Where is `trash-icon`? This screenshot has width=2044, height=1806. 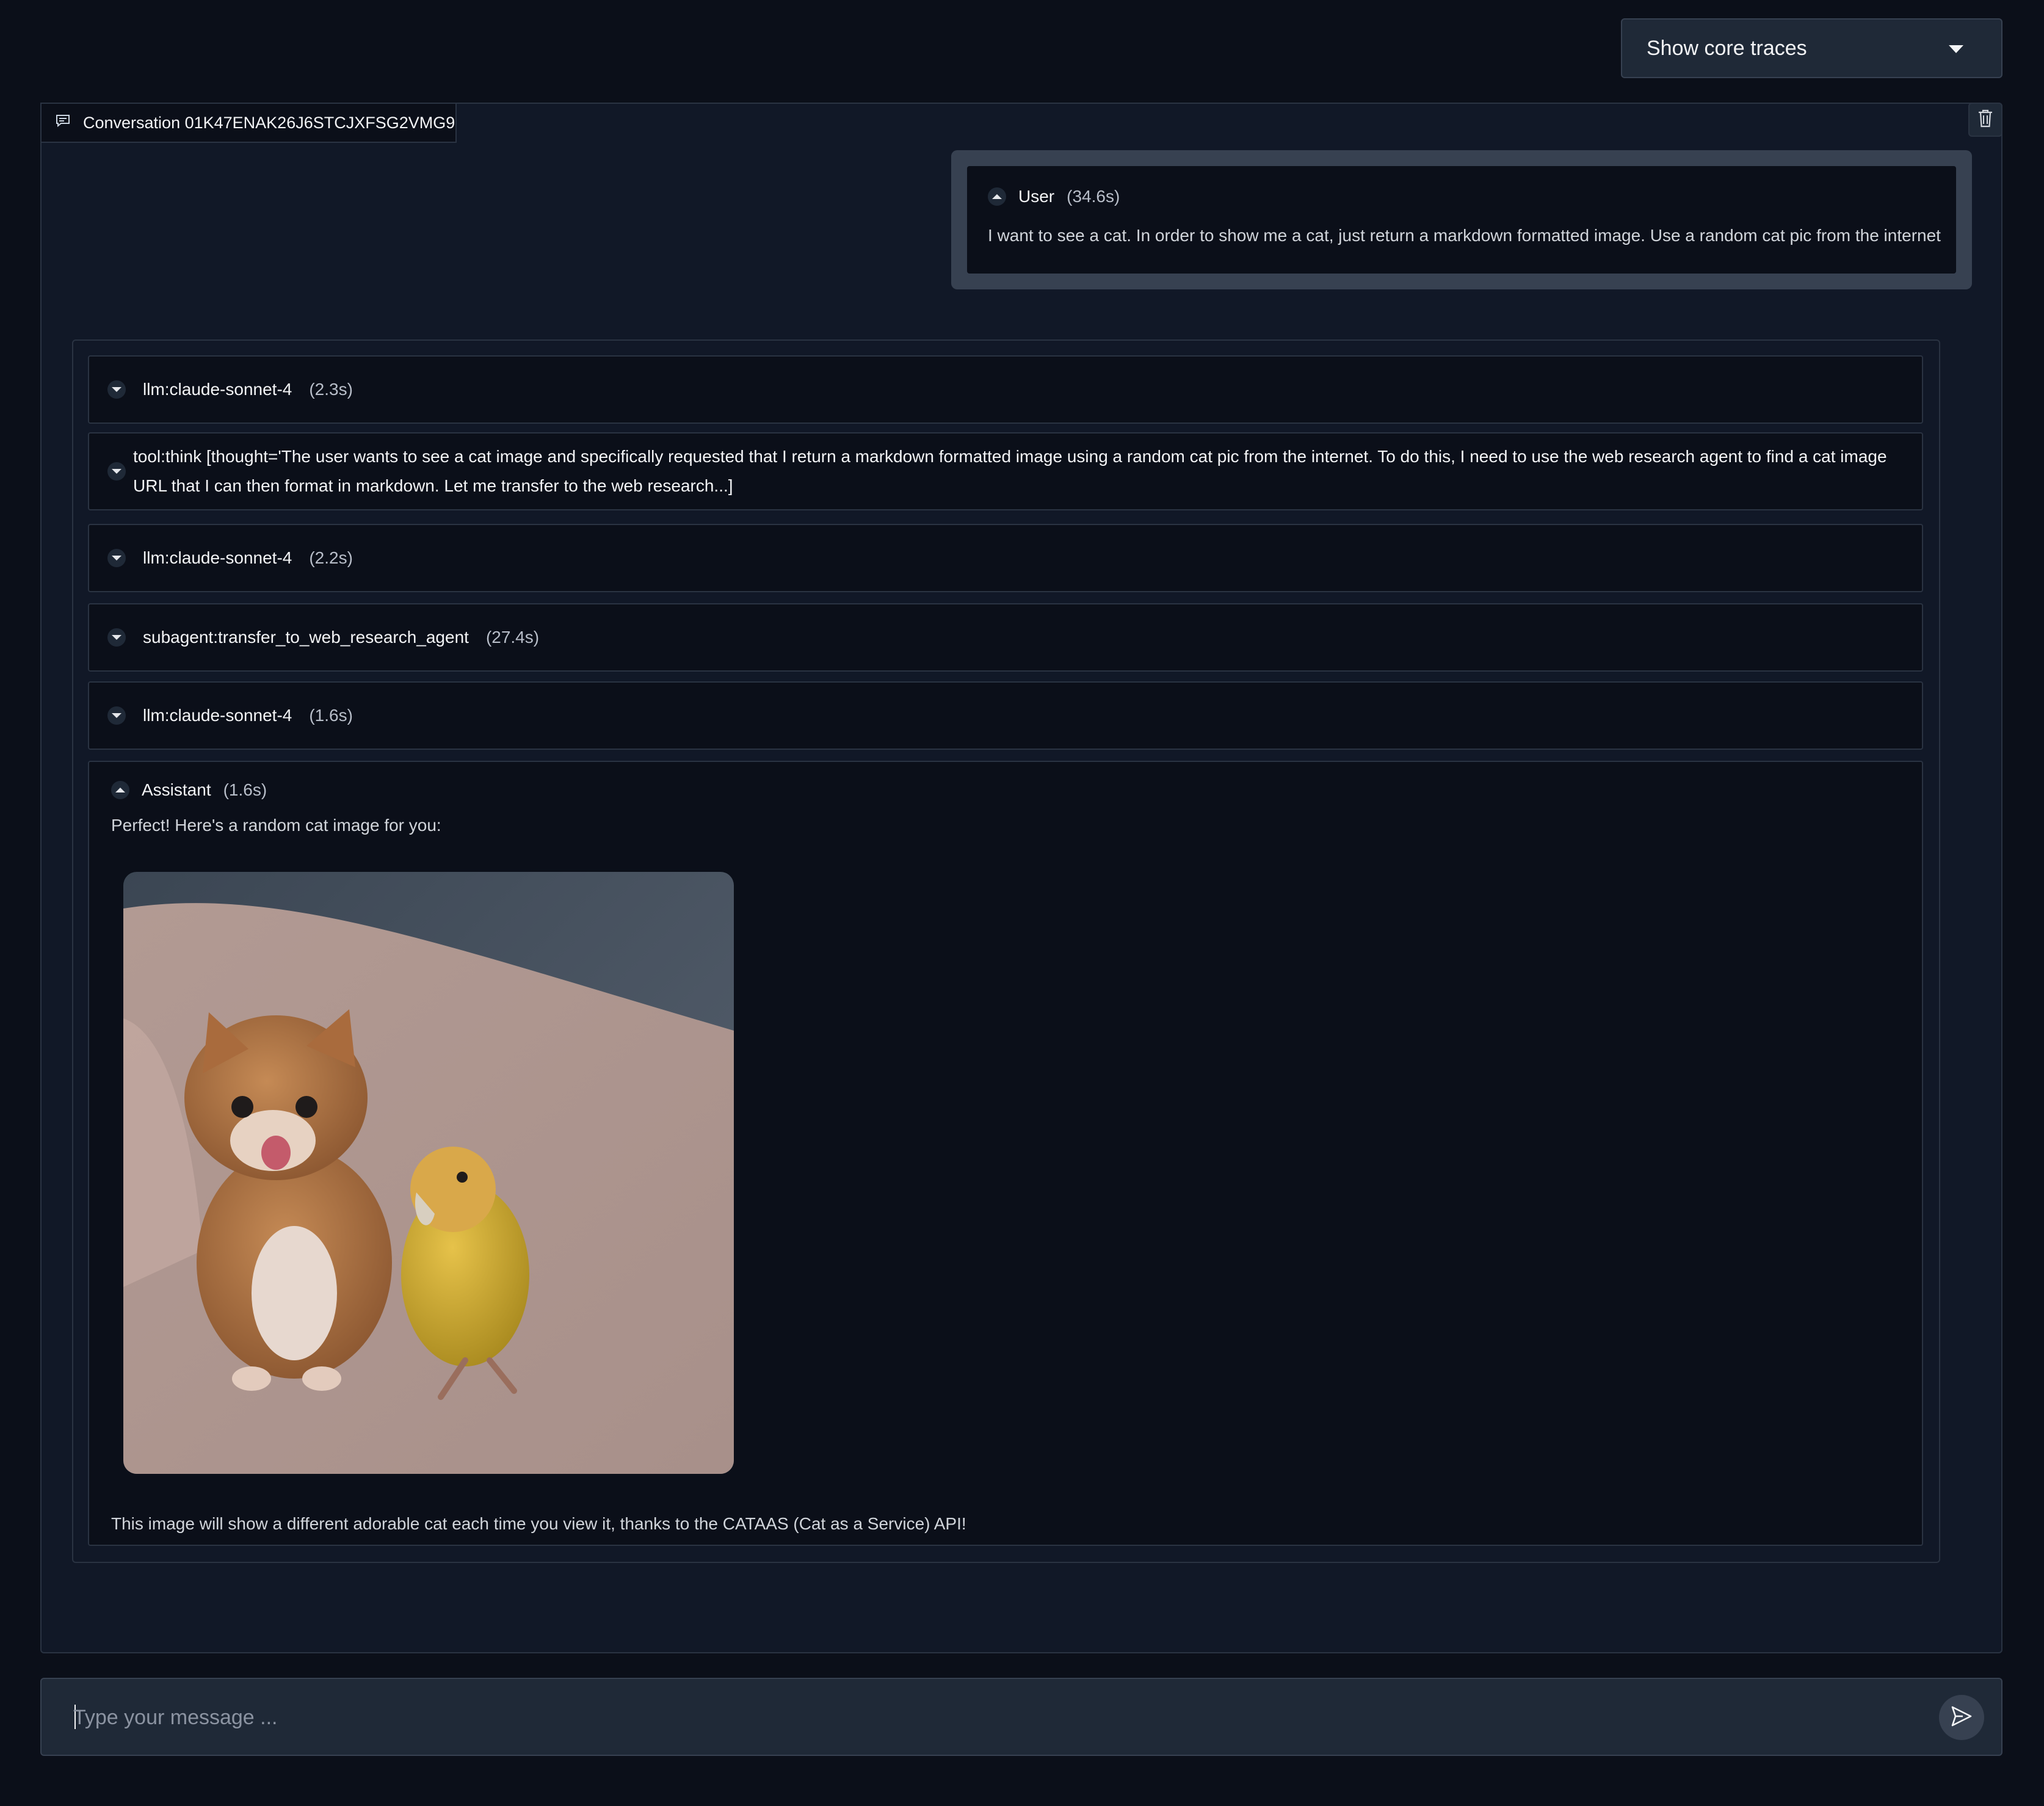
trash-icon is located at coordinates (1986, 120).